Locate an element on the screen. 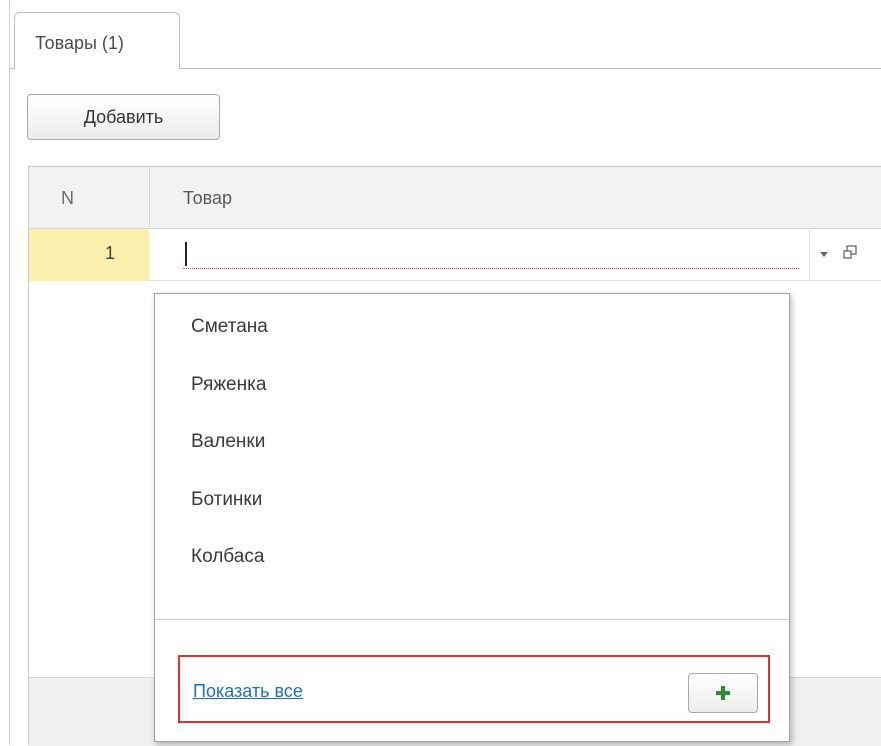  table-header: N Товар is located at coordinates (455, 198).